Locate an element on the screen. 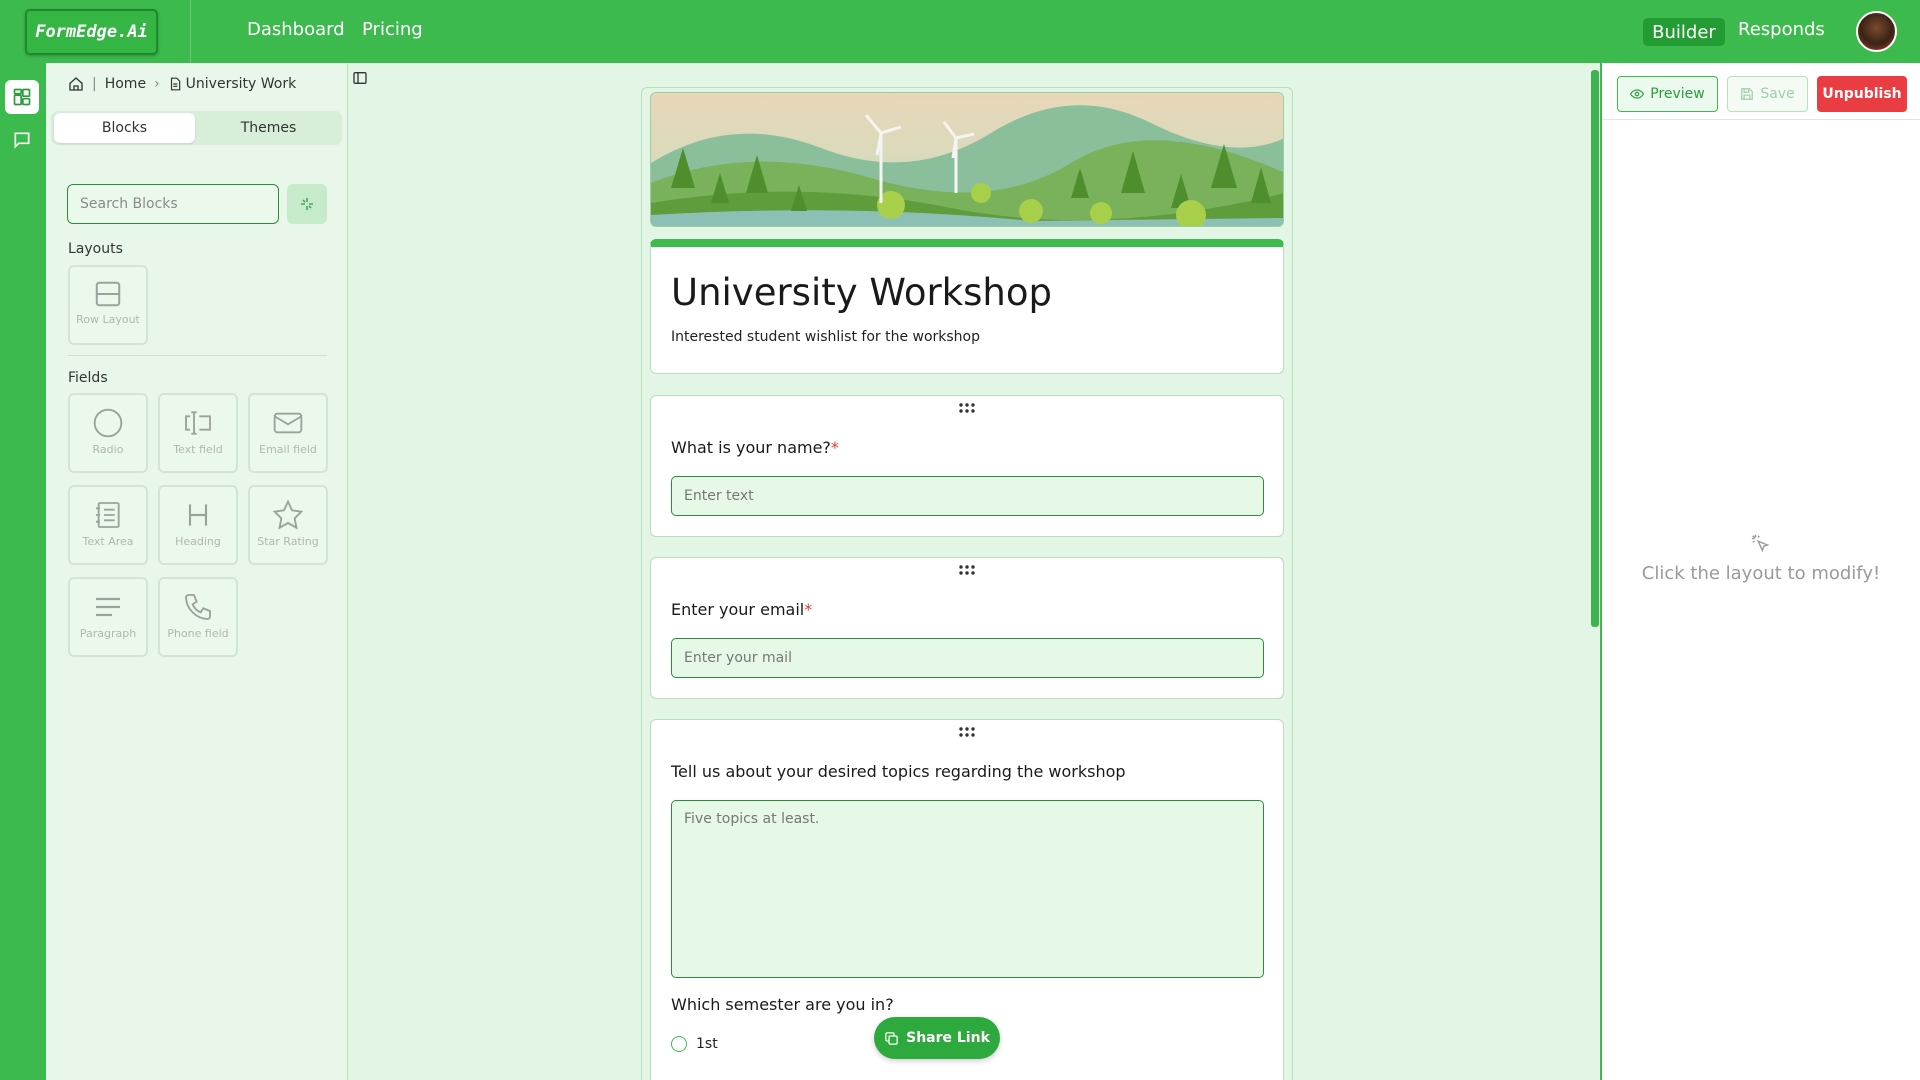  unpublish-label: Unpublish is located at coordinates (1862, 94).